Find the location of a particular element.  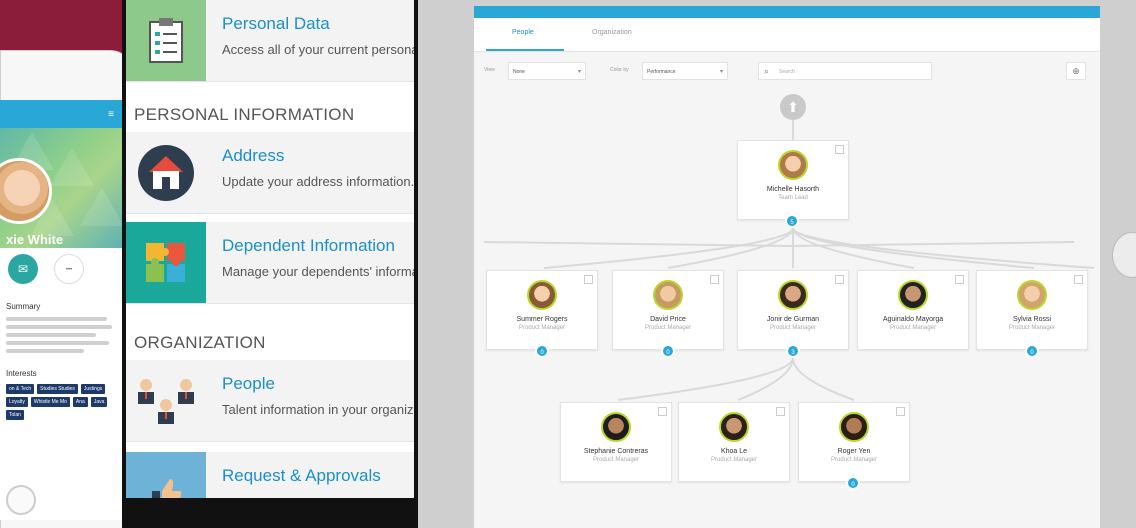

menu-item-desc: Access all of your current personal is located at coordinates (318, 49).